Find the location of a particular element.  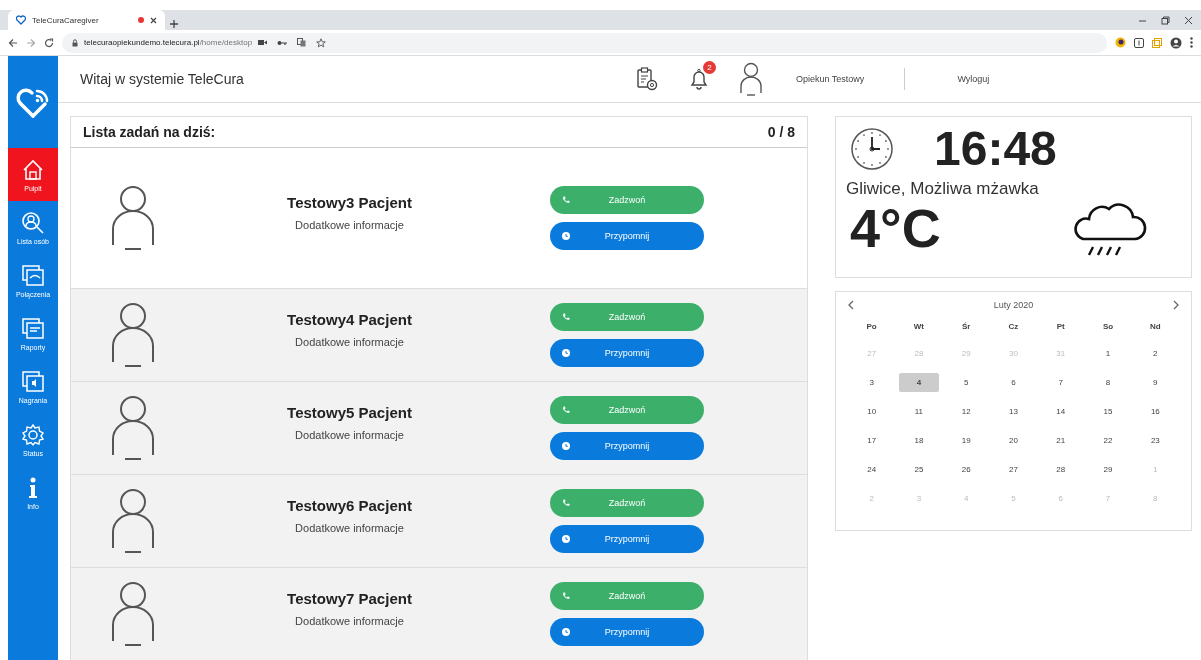

calendar-day: 19 is located at coordinates (966, 440).